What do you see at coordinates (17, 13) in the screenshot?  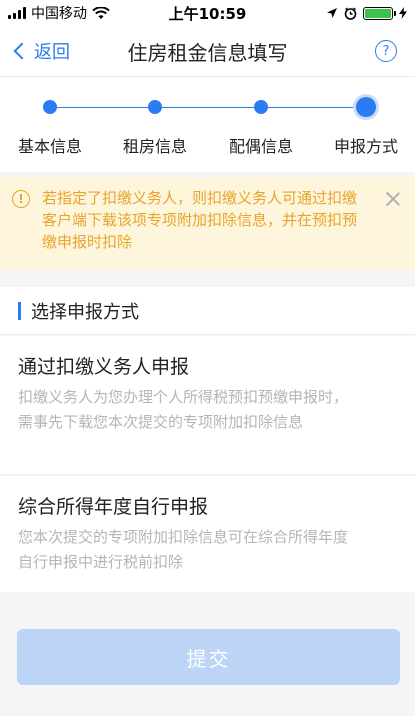 I see `signal-icon` at bounding box center [17, 13].